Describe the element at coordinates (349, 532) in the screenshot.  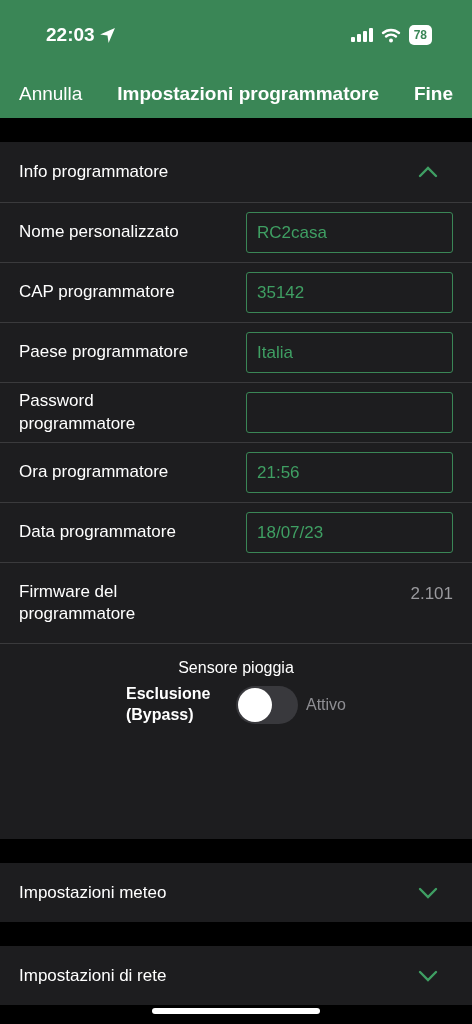
I see `input-field: 18/07/23` at that location.